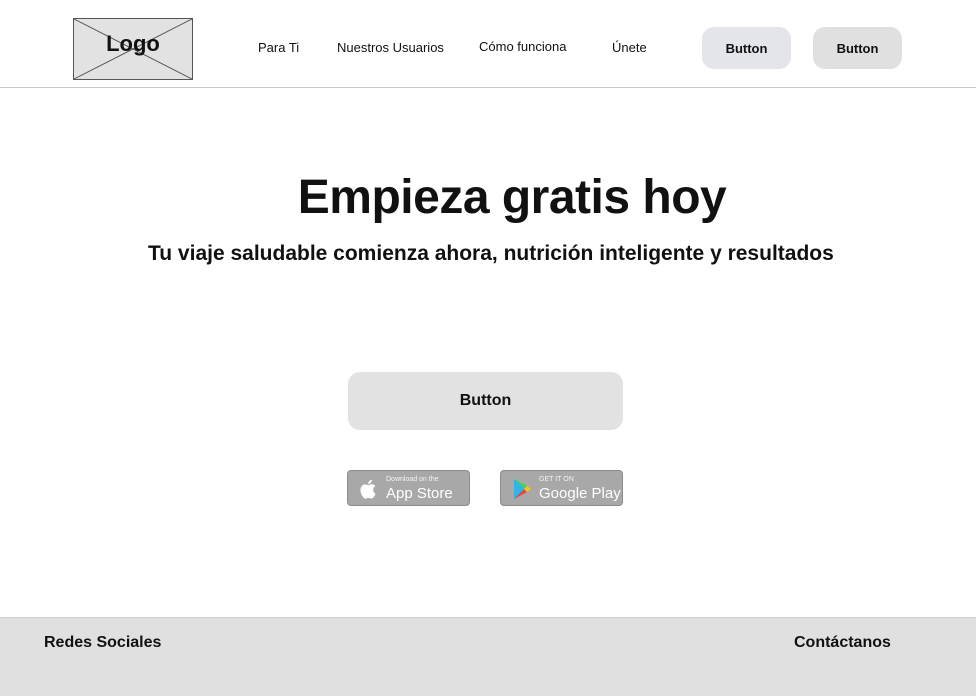  I want to click on apple-icon, so click(368, 489).